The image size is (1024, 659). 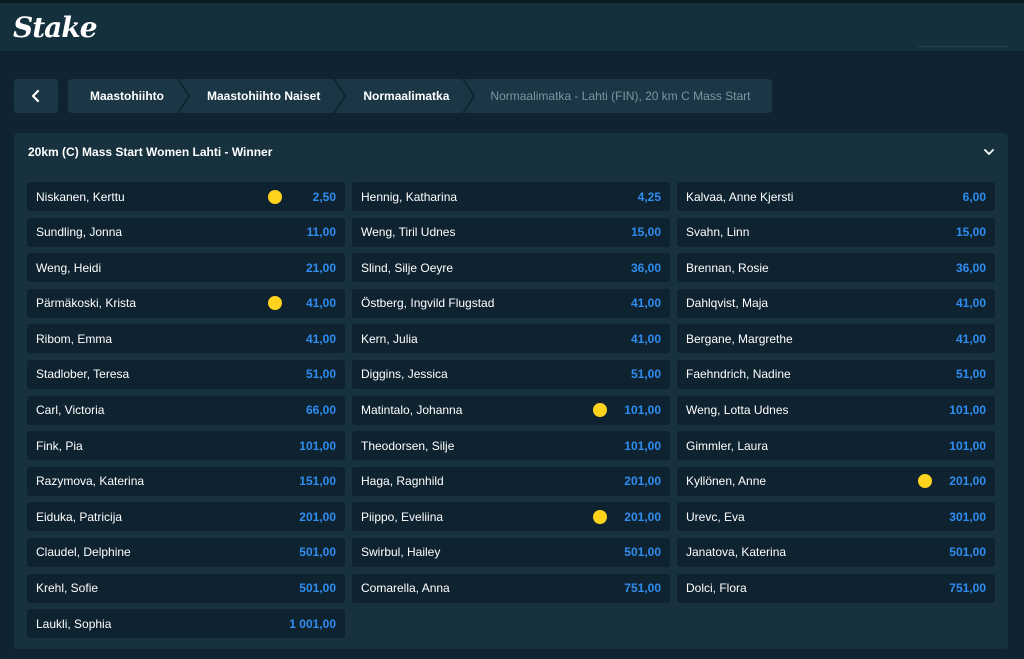 What do you see at coordinates (186, 446) in the screenshot?
I see `outcome-button: Fink, Pia 101,00` at bounding box center [186, 446].